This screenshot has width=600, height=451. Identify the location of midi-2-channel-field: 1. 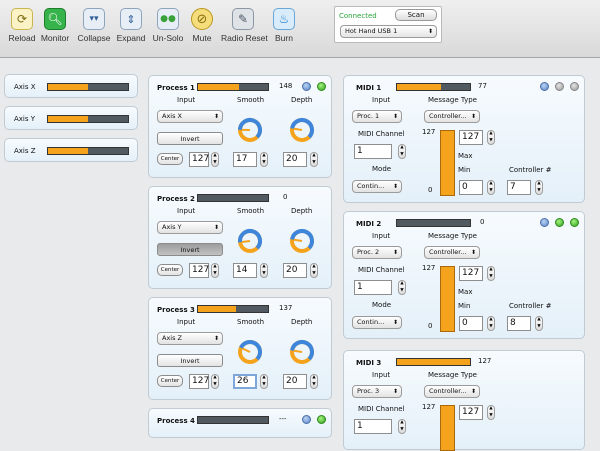
(373, 287).